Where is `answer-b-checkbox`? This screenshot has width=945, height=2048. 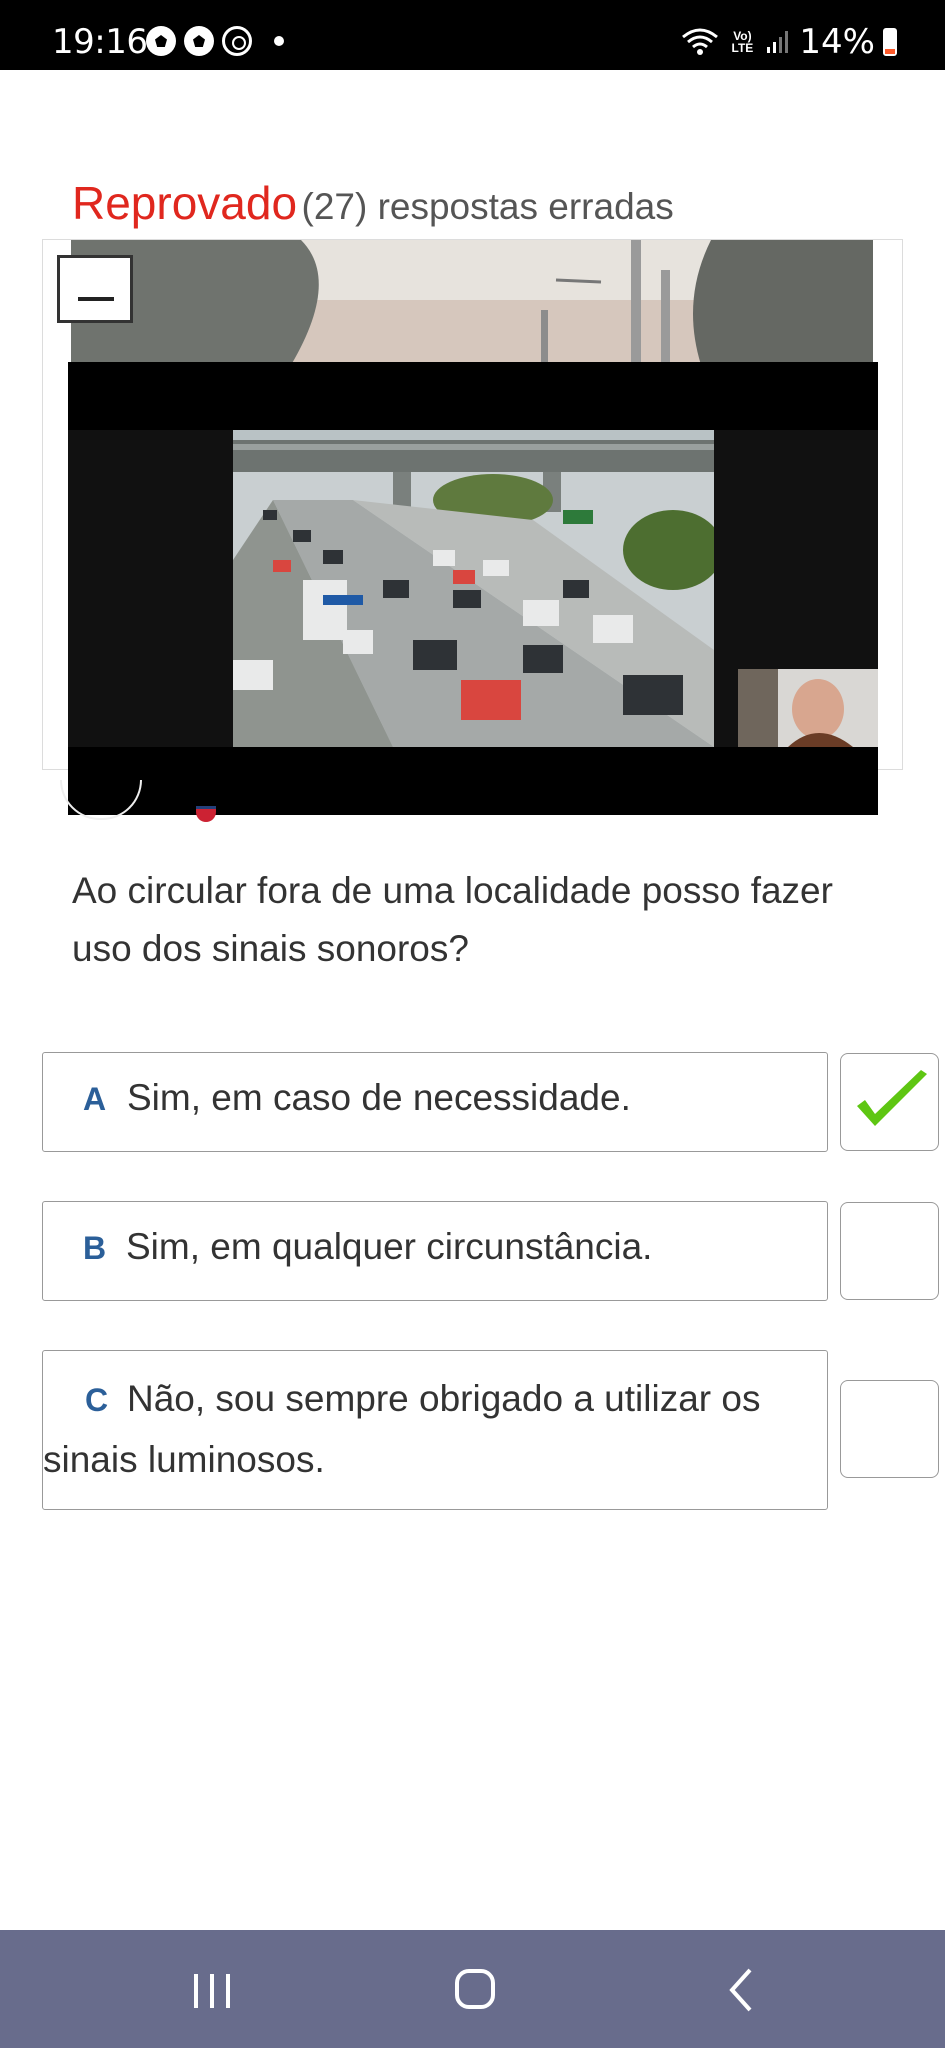
answer-b-checkbox is located at coordinates (889, 1251).